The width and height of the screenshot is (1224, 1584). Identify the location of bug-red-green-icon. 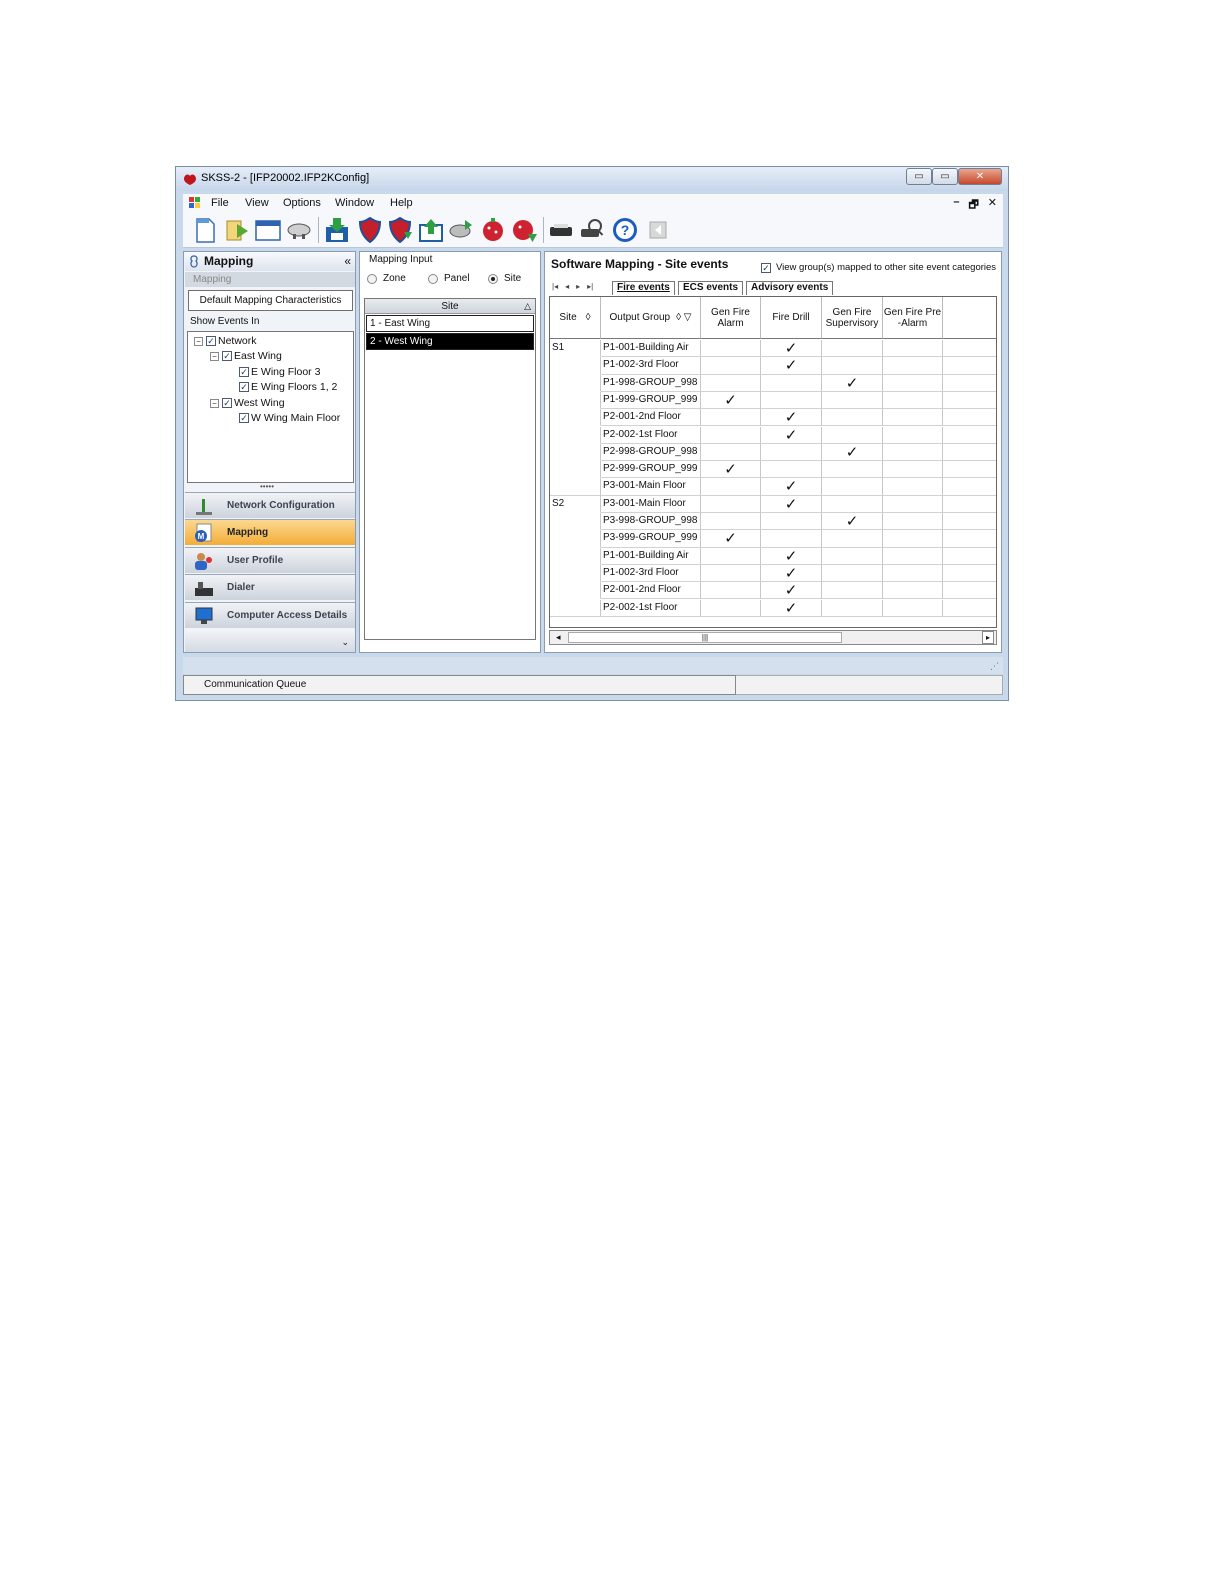
(524, 230).